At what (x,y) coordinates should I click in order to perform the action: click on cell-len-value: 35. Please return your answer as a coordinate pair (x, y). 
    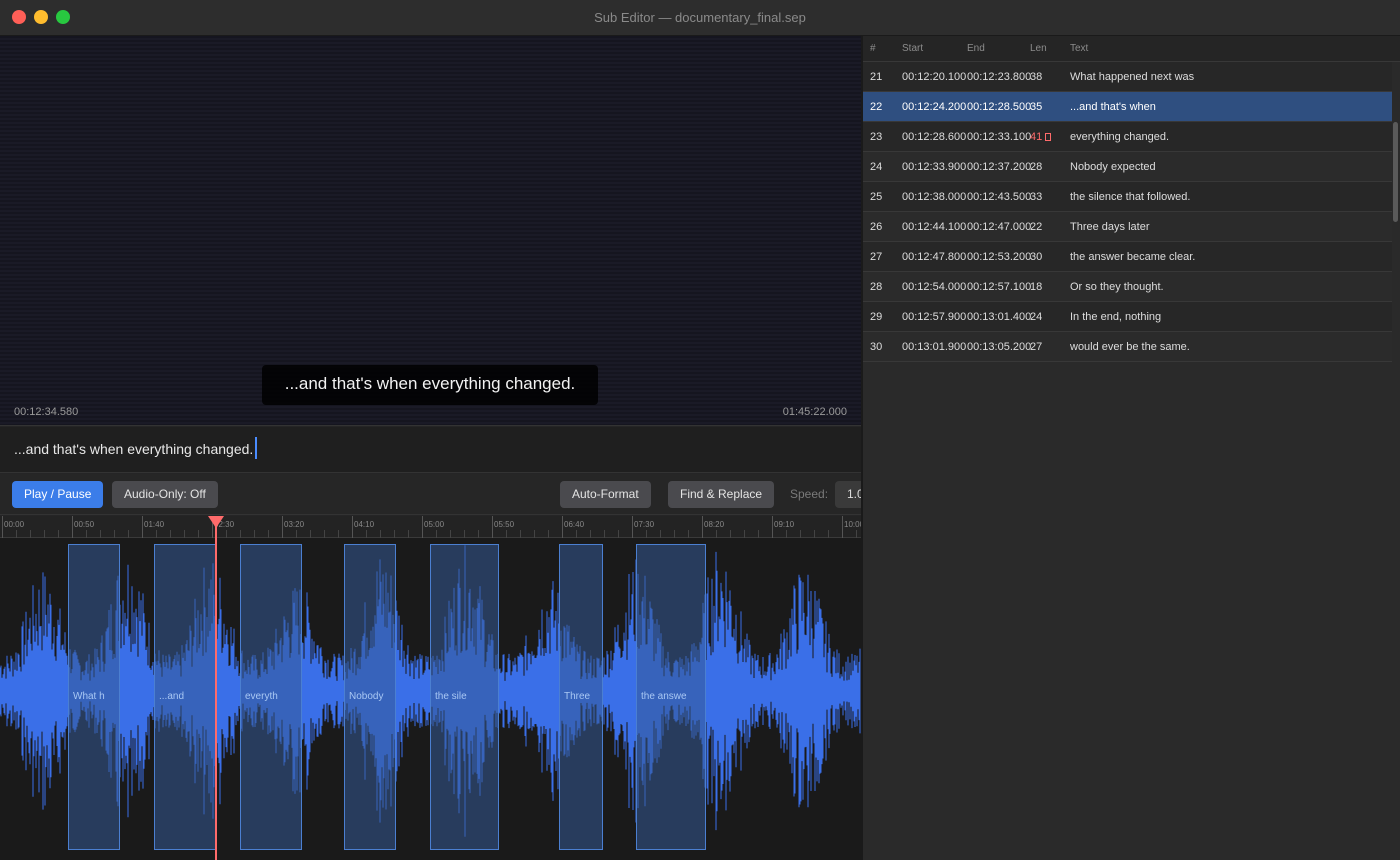
    Looking at the image, I should click on (1036, 107).